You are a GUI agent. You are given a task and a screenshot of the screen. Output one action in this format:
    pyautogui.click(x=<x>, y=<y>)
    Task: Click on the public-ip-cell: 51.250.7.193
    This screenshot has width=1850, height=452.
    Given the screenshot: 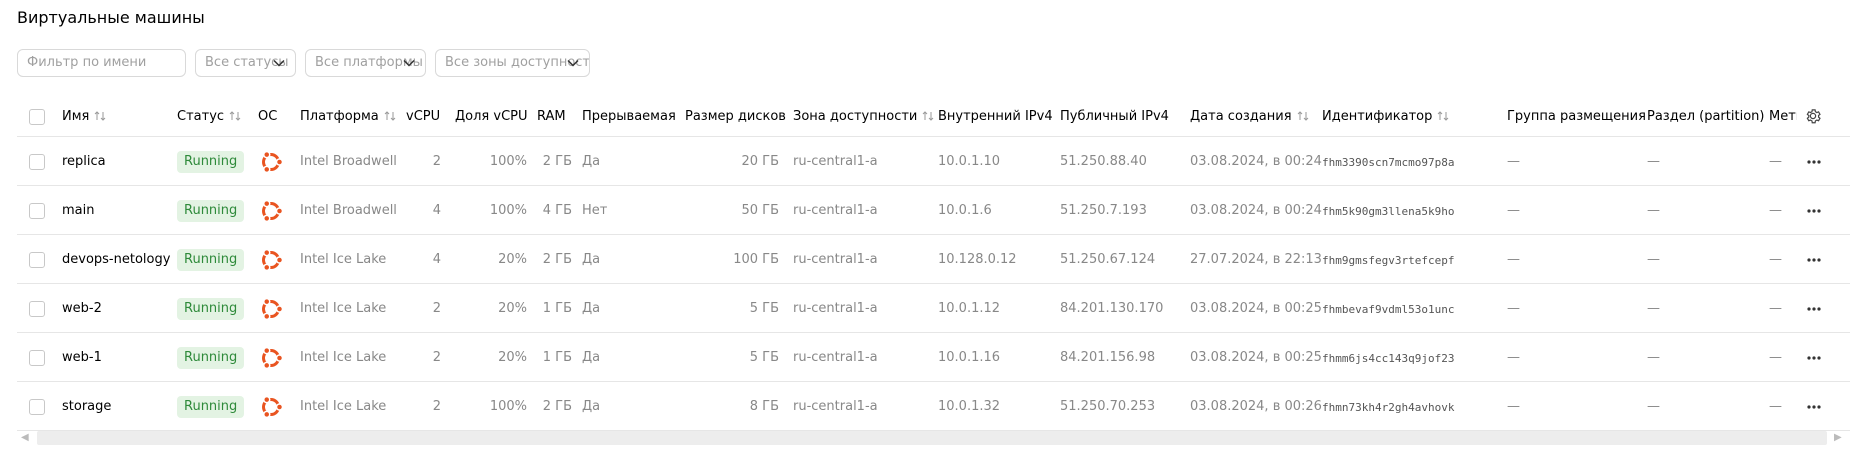 What is the action you would take?
    pyautogui.click(x=1103, y=210)
    